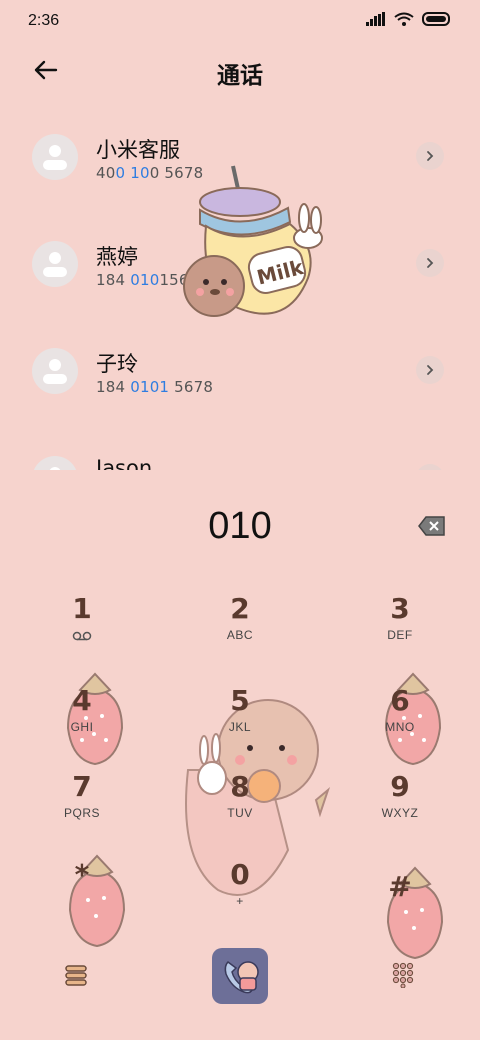 This screenshot has height=1040, width=480. I want to click on call-icon, so click(241, 977).